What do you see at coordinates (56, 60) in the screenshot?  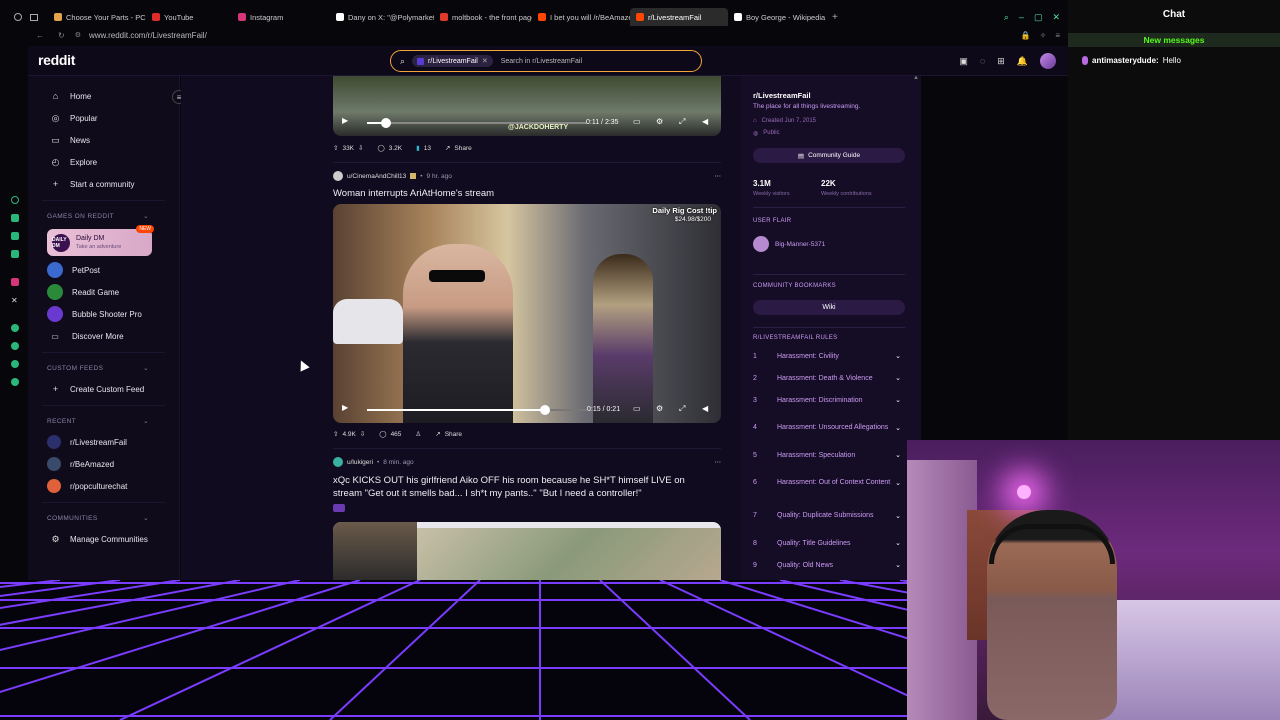 I see `reddit-logo: reddit` at bounding box center [56, 60].